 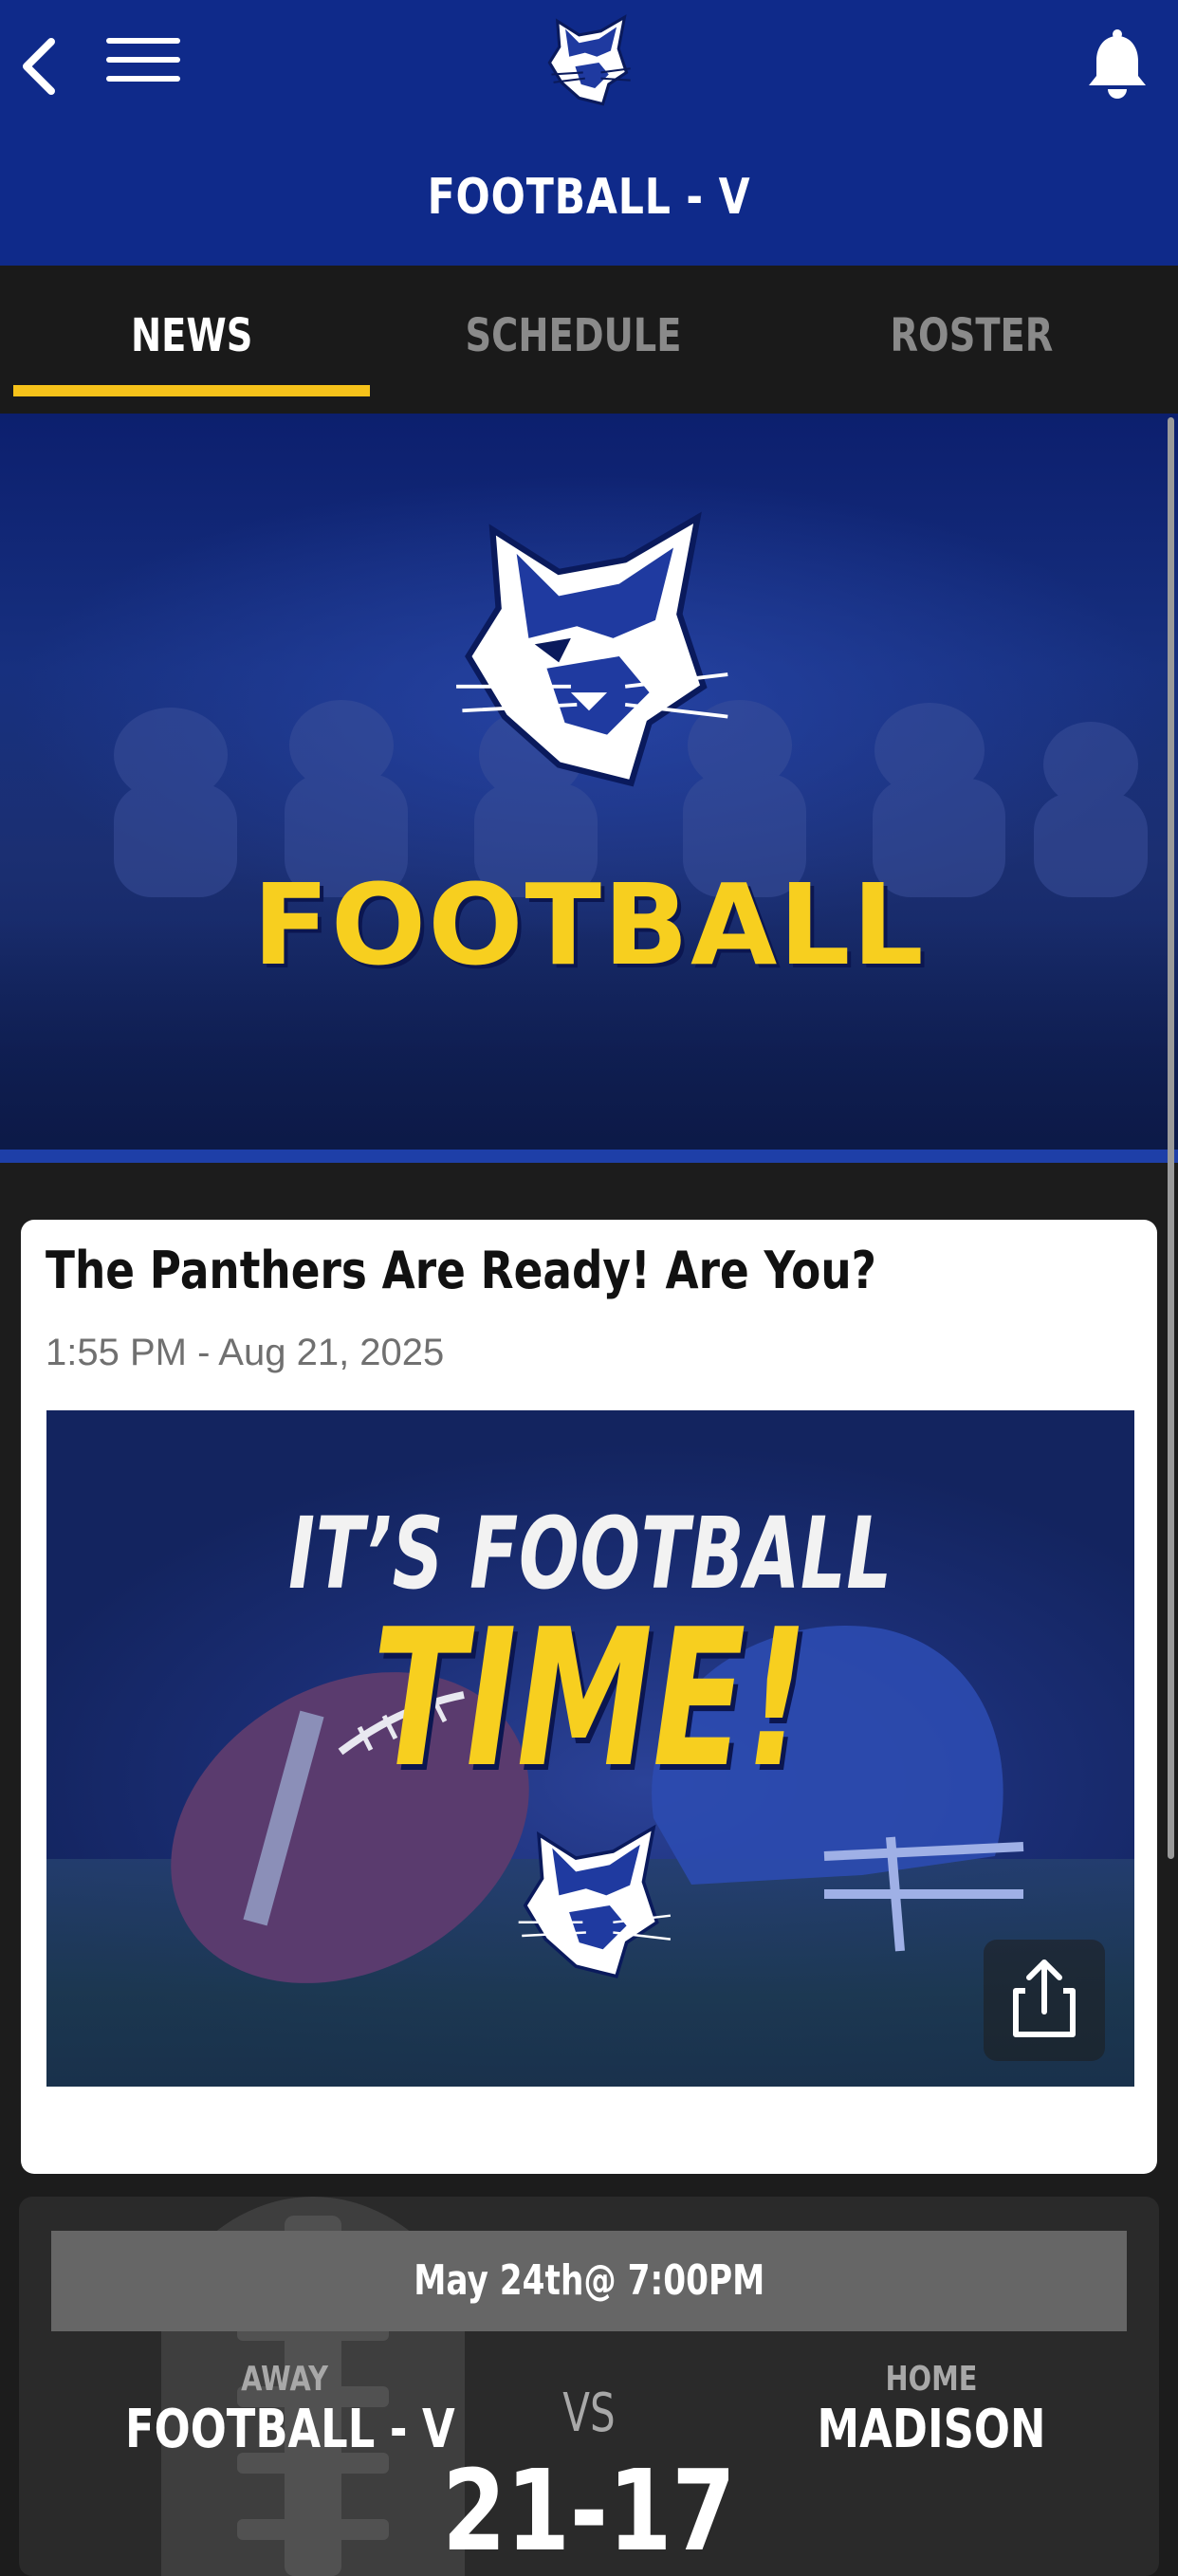 I want to click on game-datetime: May 24th@ 7:00PM, so click(x=589, y=2281).